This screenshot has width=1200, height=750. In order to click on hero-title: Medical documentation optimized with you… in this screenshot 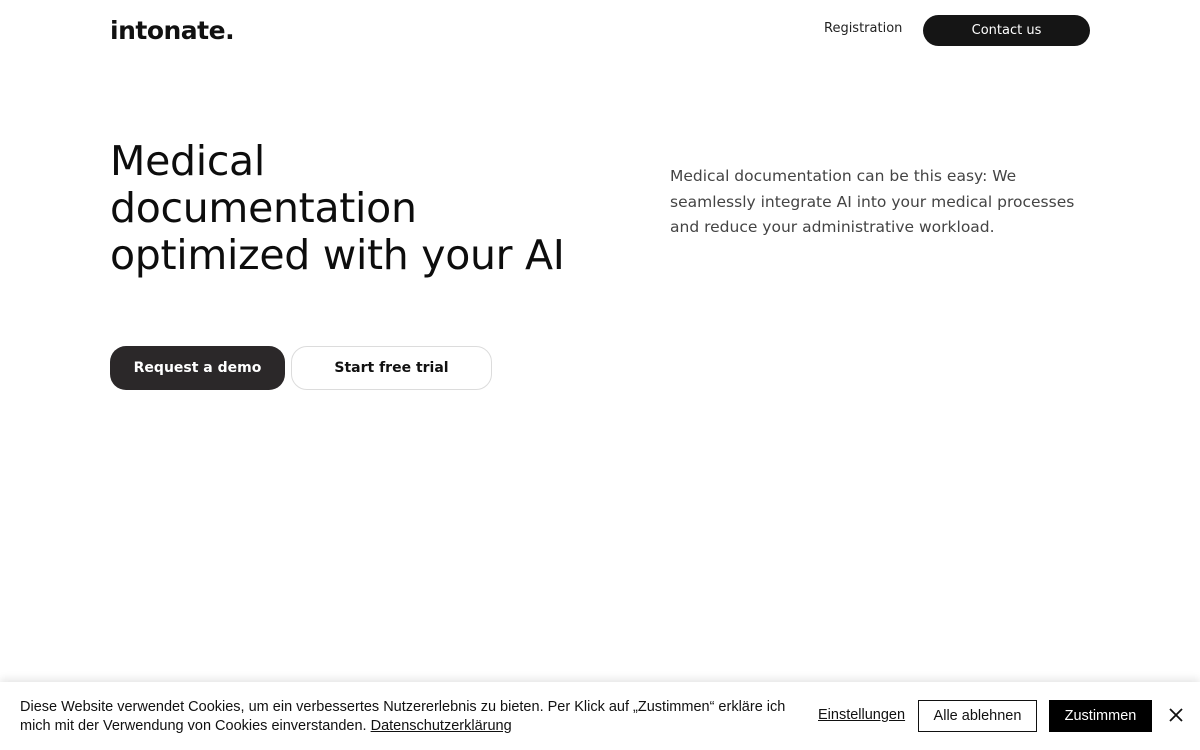, I will do `click(370, 208)`.